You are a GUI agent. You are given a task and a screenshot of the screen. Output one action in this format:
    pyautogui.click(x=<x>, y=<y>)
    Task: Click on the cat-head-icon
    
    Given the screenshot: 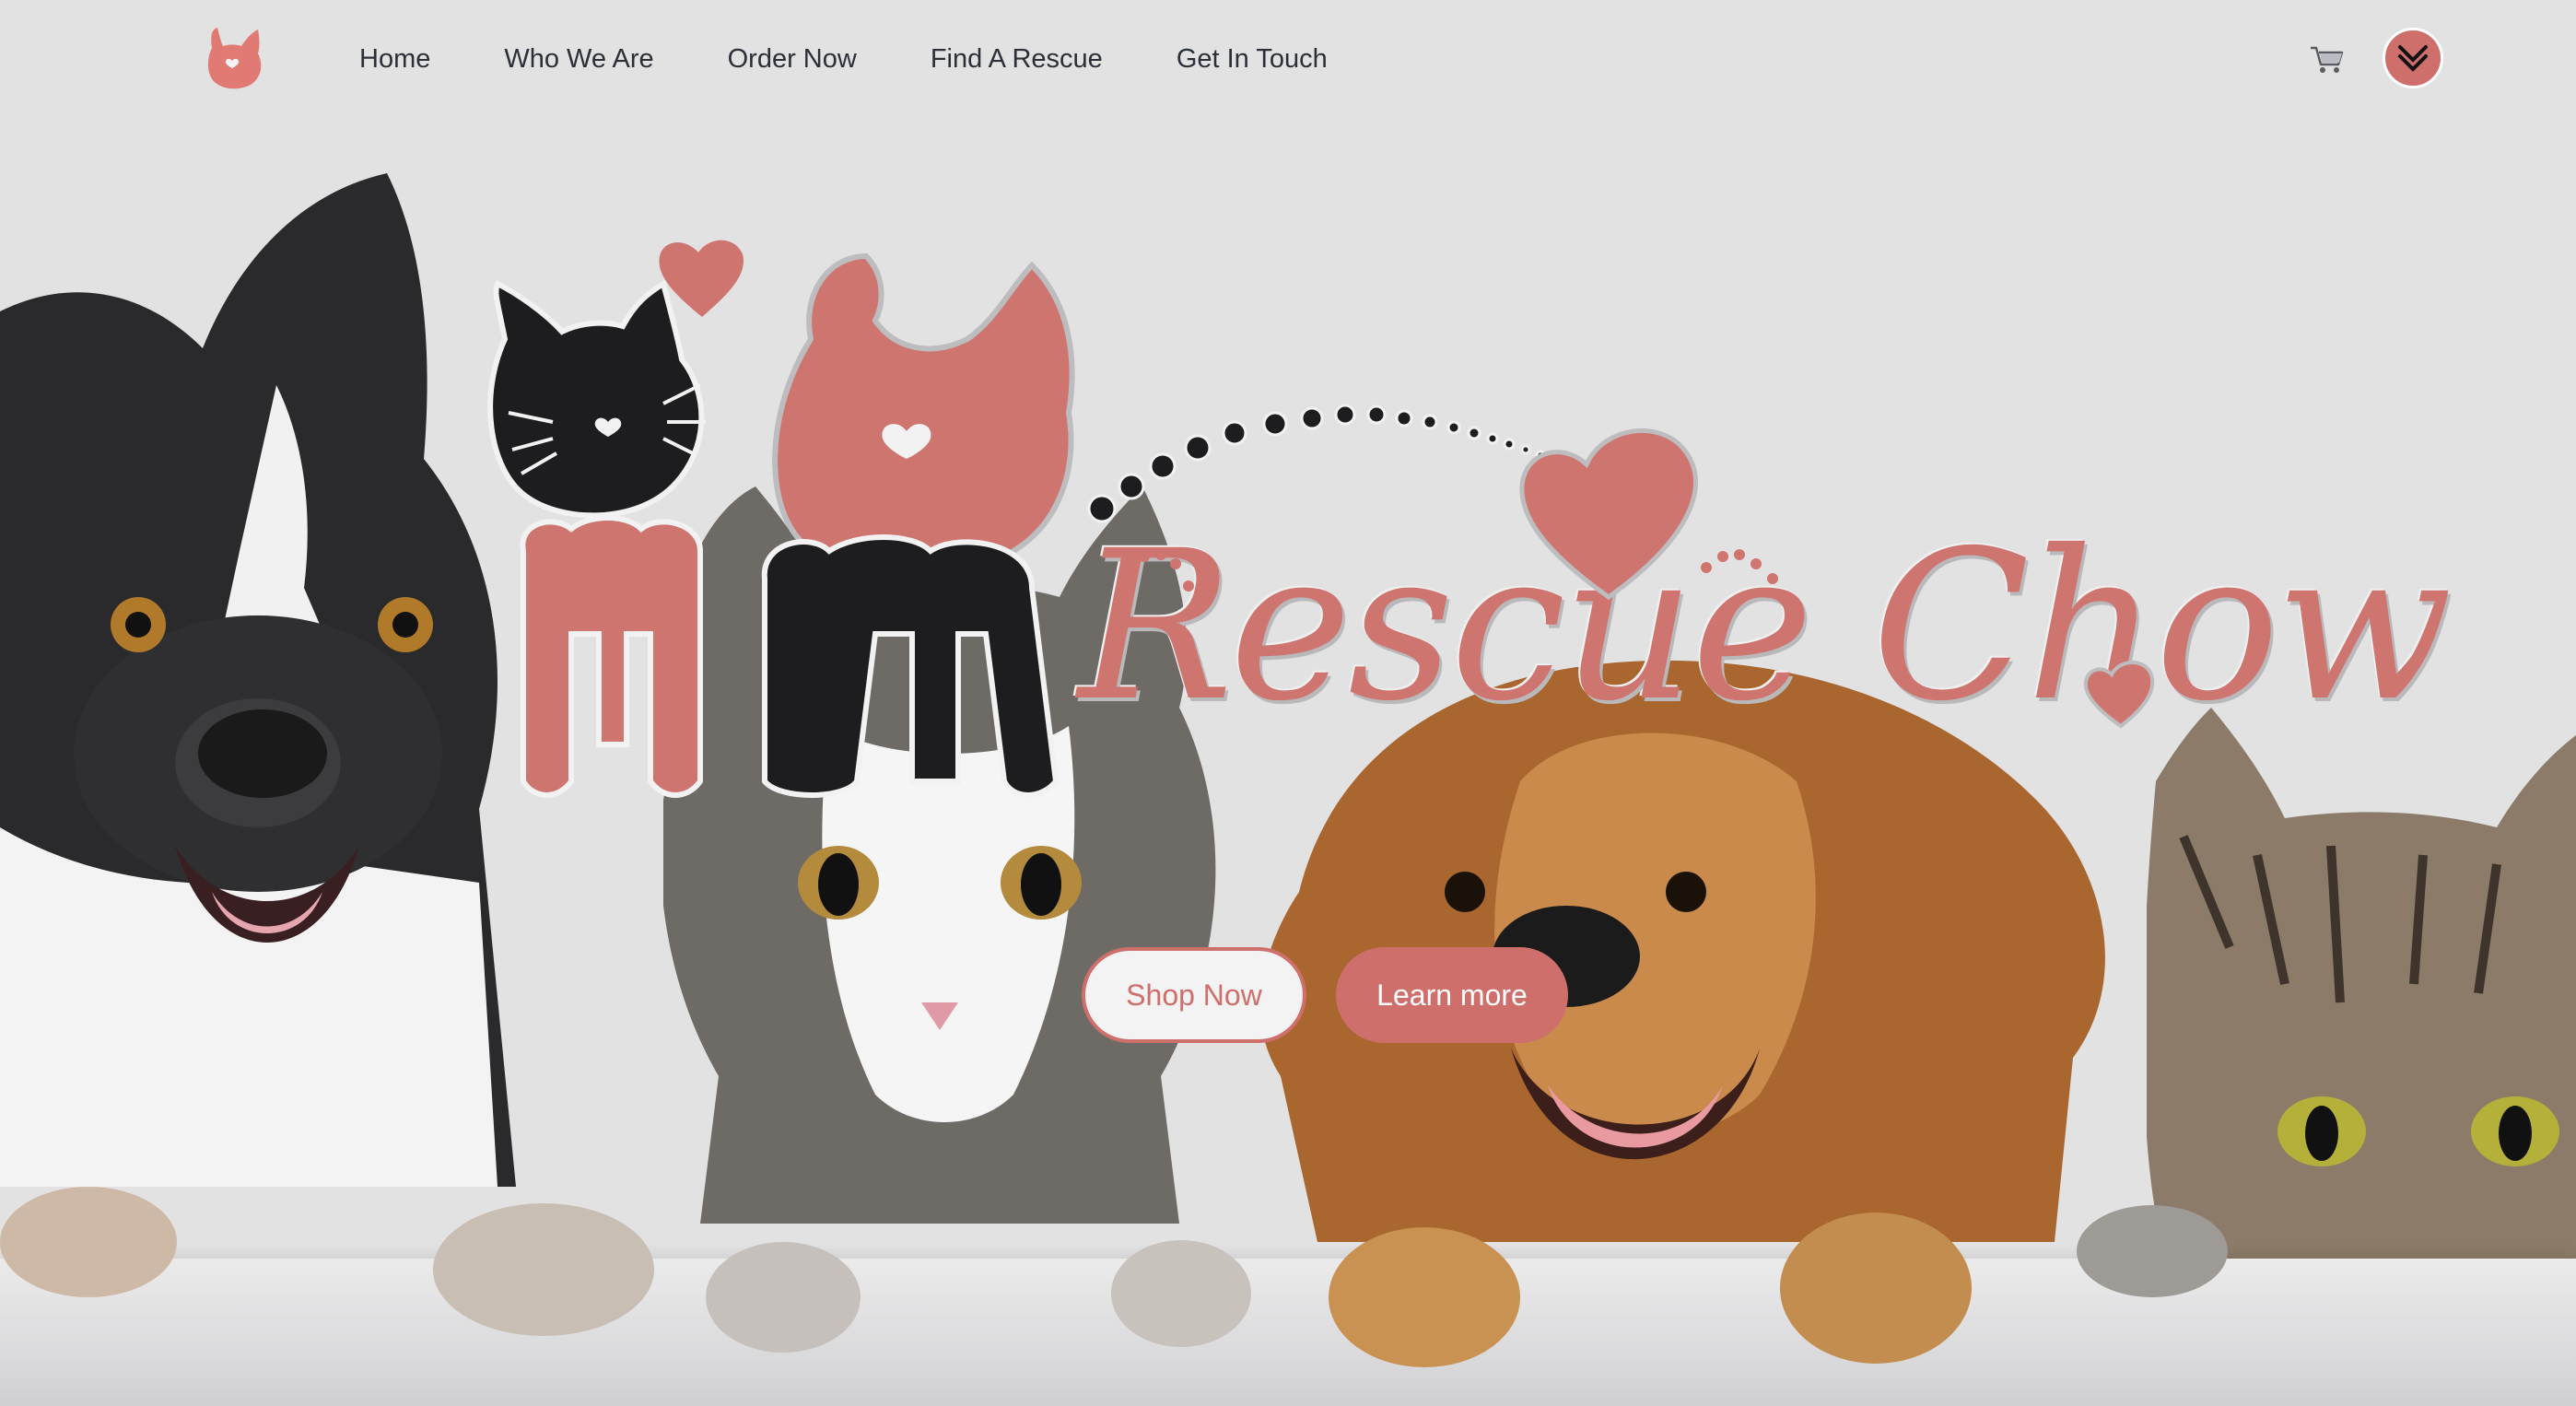 What is the action you would take?
    pyautogui.click(x=596, y=399)
    